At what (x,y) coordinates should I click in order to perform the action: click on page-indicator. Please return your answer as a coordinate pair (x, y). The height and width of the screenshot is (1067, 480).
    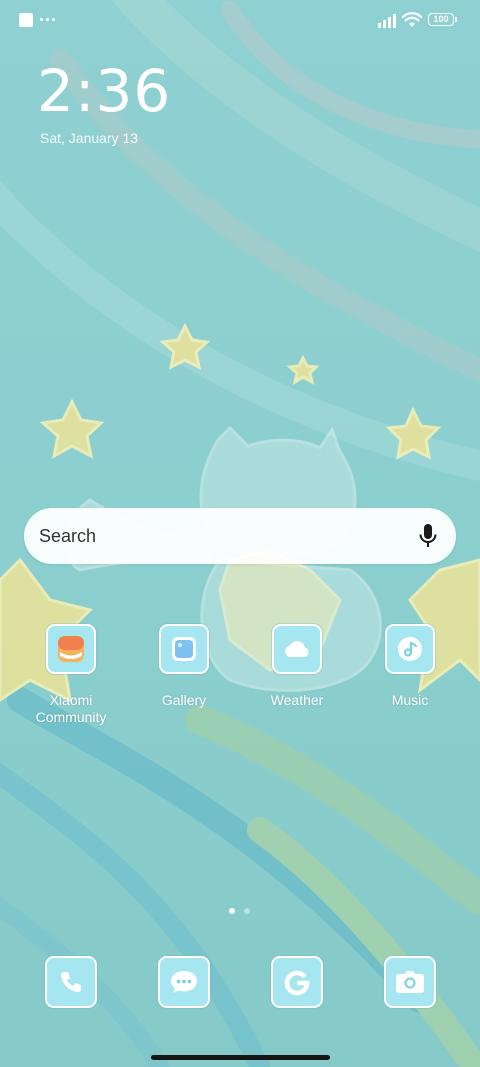
    Looking at the image, I should click on (239, 911).